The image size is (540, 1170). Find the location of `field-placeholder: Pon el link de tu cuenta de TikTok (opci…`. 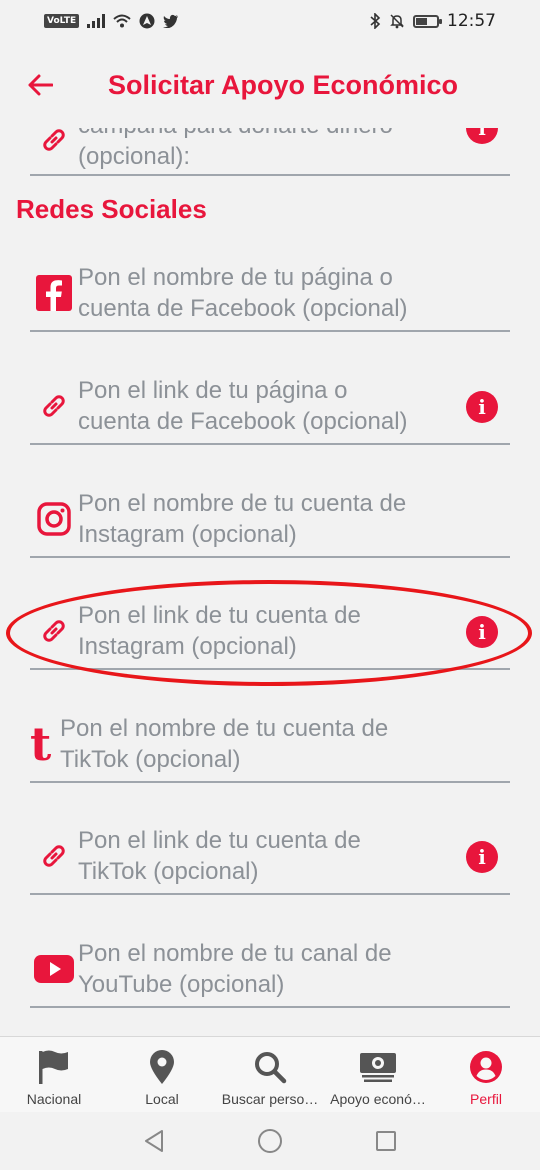

field-placeholder: Pon el link de tu cuenta de TikTok (opci… is located at coordinates (294, 856).